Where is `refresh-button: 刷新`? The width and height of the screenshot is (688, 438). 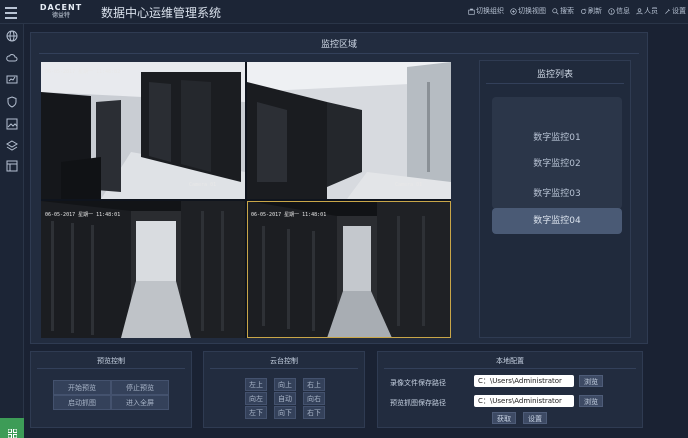 refresh-button: 刷新 is located at coordinates (591, 11).